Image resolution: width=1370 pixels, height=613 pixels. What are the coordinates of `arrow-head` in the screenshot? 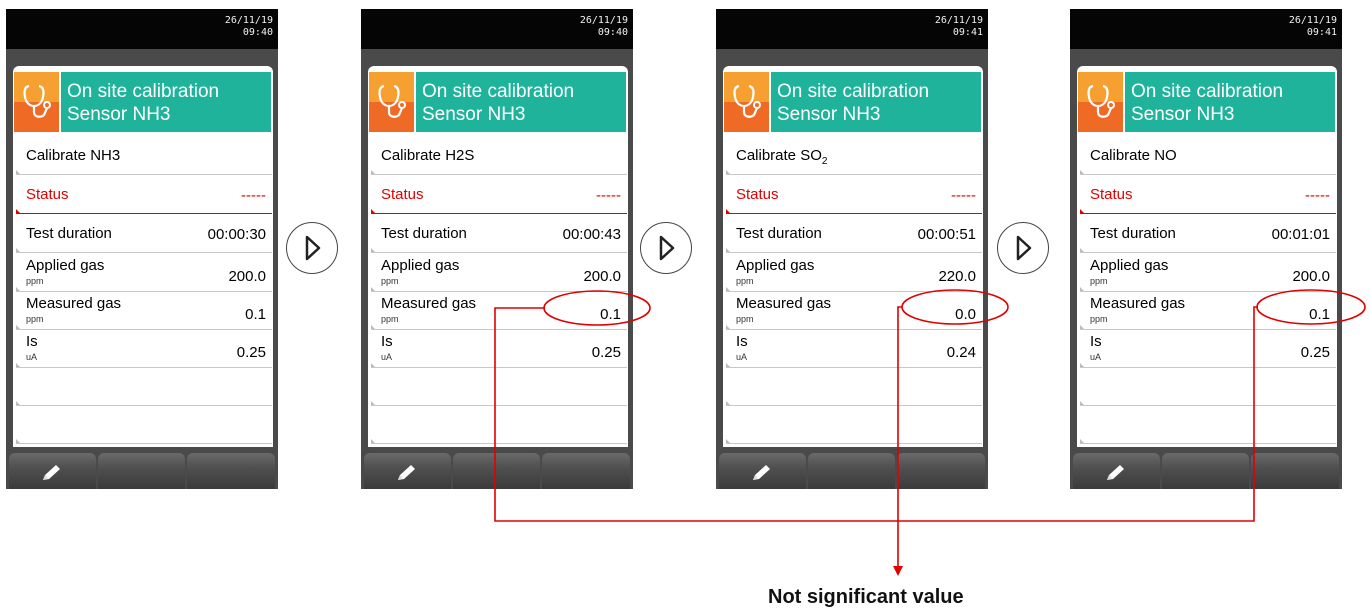 It's located at (898, 571).